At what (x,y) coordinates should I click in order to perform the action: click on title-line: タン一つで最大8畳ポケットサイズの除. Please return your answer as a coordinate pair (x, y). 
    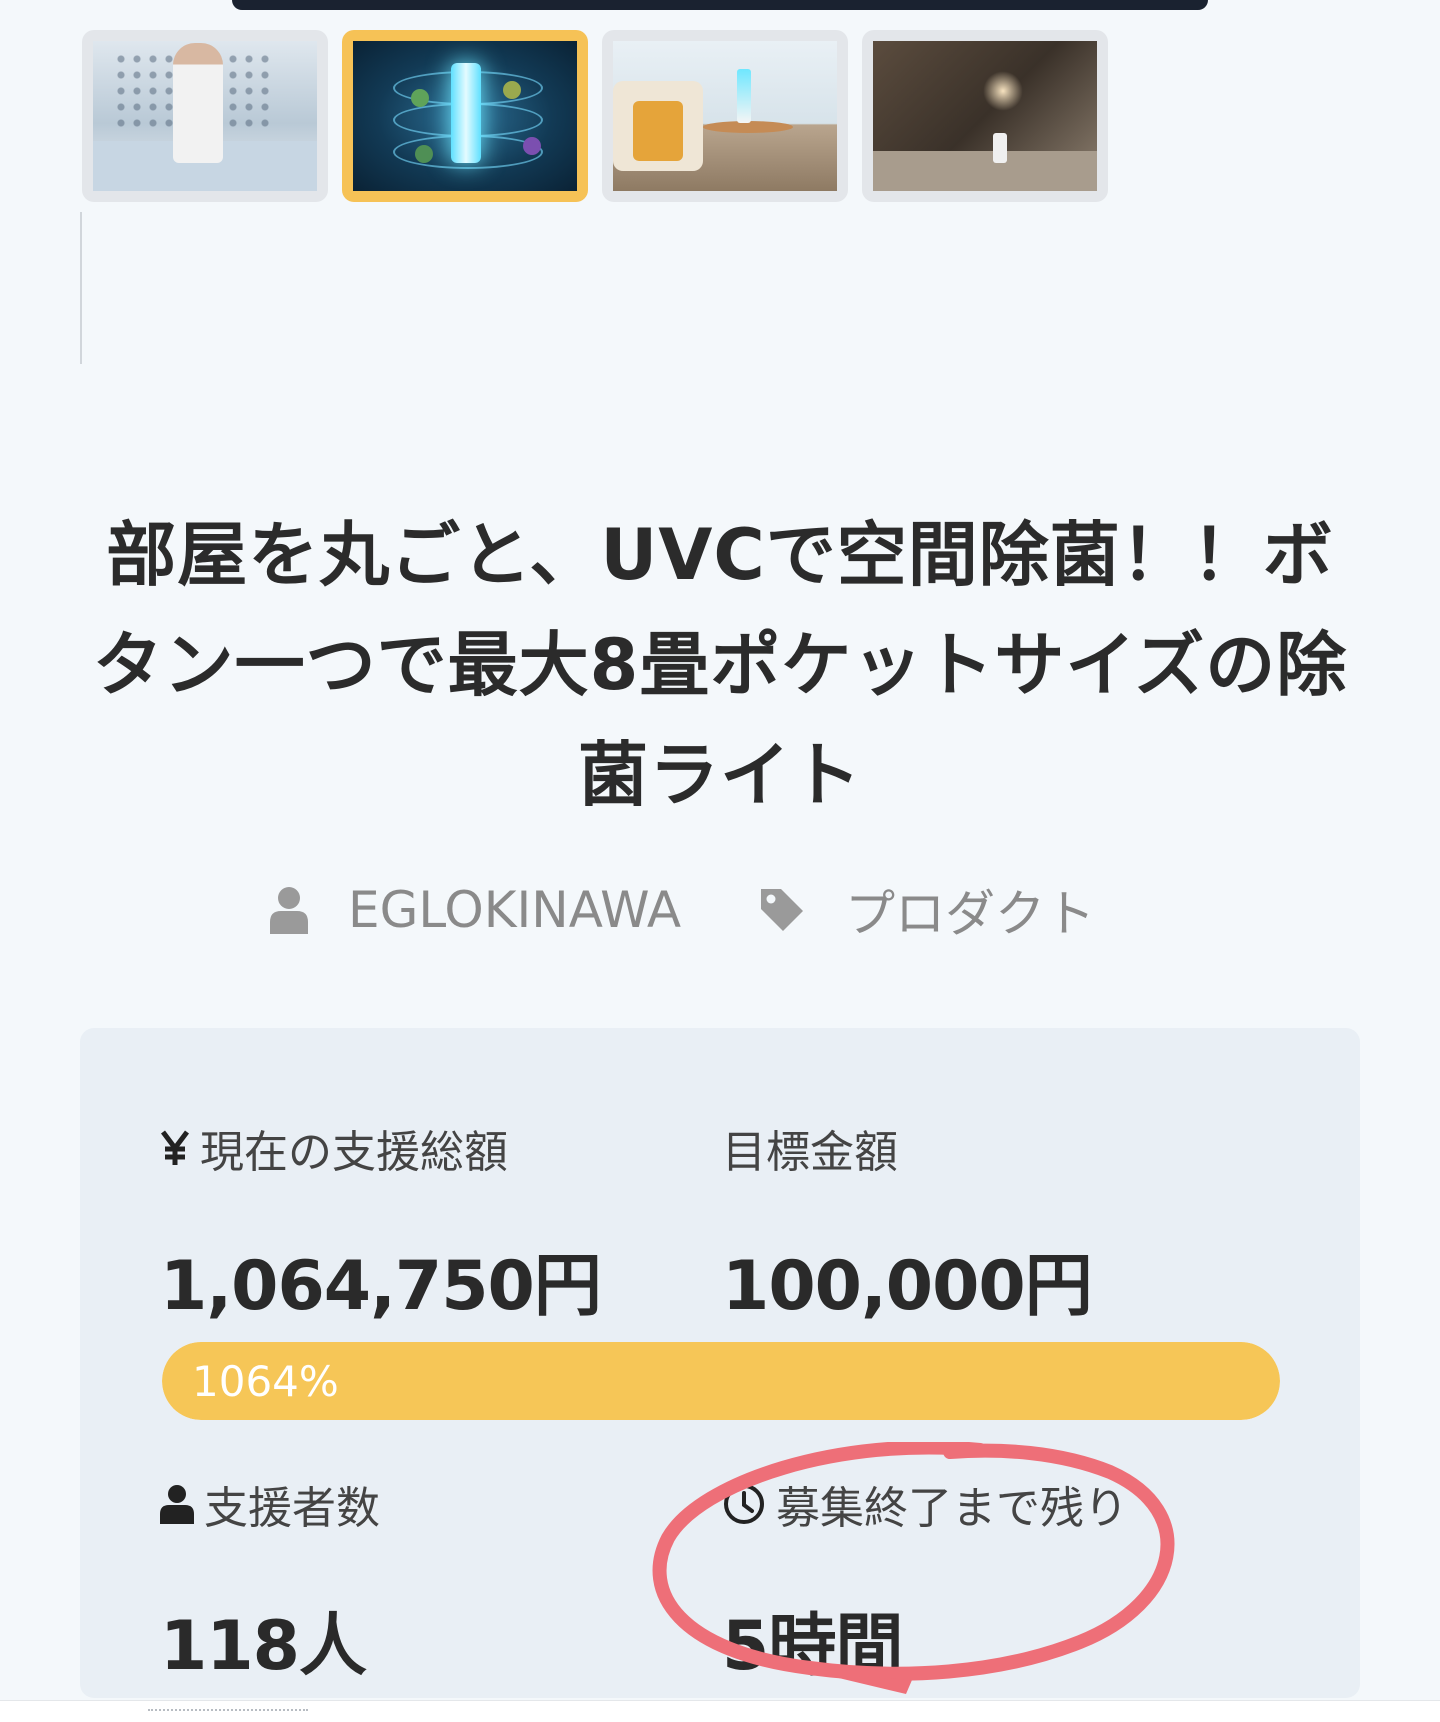
    Looking at the image, I should click on (720, 665).